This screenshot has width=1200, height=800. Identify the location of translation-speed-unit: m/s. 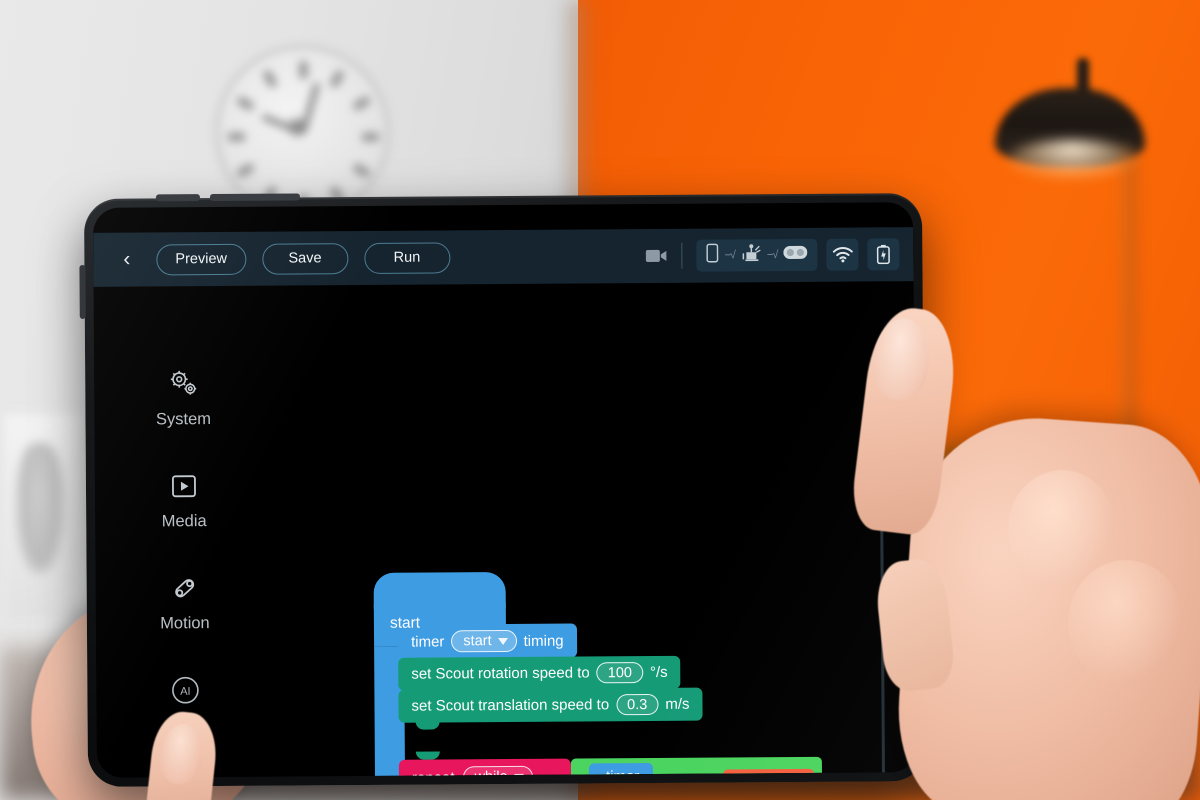
(677, 704).